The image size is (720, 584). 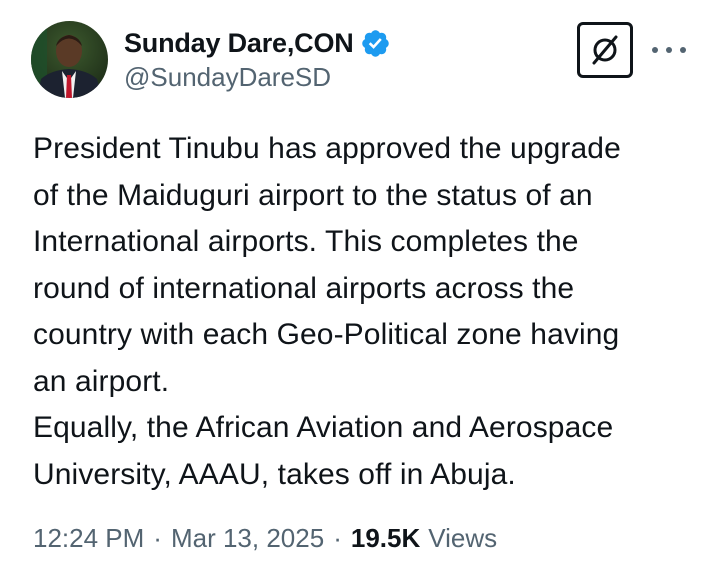 I want to click on grok-button, so click(x=605, y=50).